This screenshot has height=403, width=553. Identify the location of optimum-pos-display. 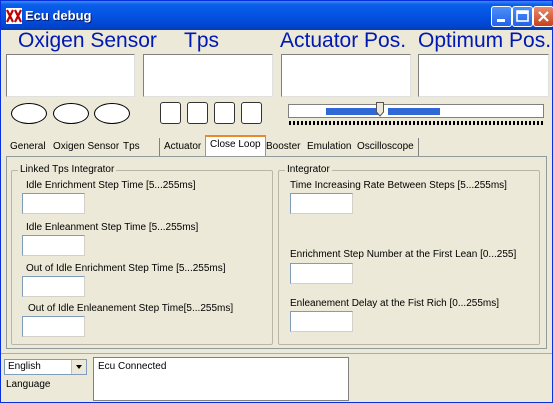
(483, 75).